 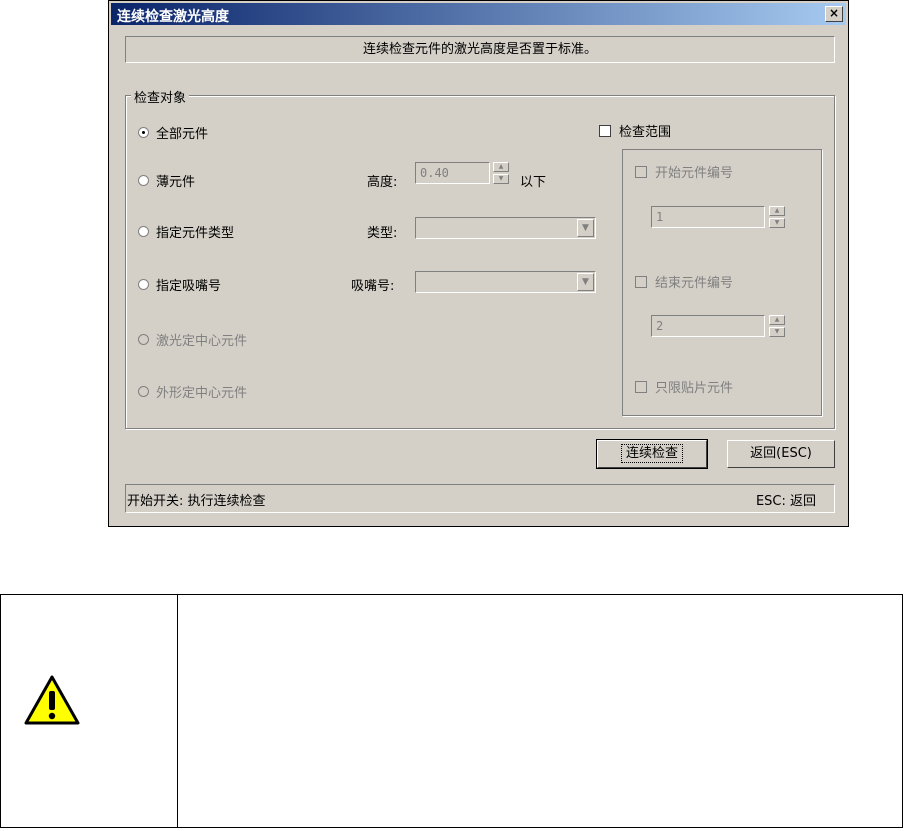 I want to click on radio-all-components: 全部元件, so click(x=173, y=132).